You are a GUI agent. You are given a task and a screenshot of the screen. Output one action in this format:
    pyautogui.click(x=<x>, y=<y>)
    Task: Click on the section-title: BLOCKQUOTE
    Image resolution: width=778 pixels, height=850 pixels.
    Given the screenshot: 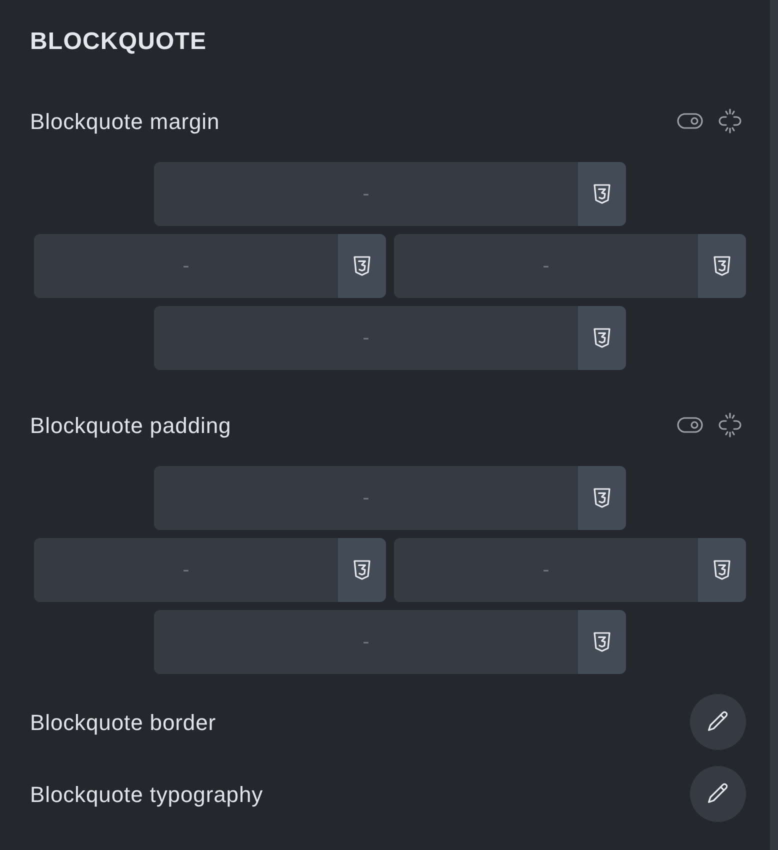 What is the action you would take?
    pyautogui.click(x=119, y=42)
    